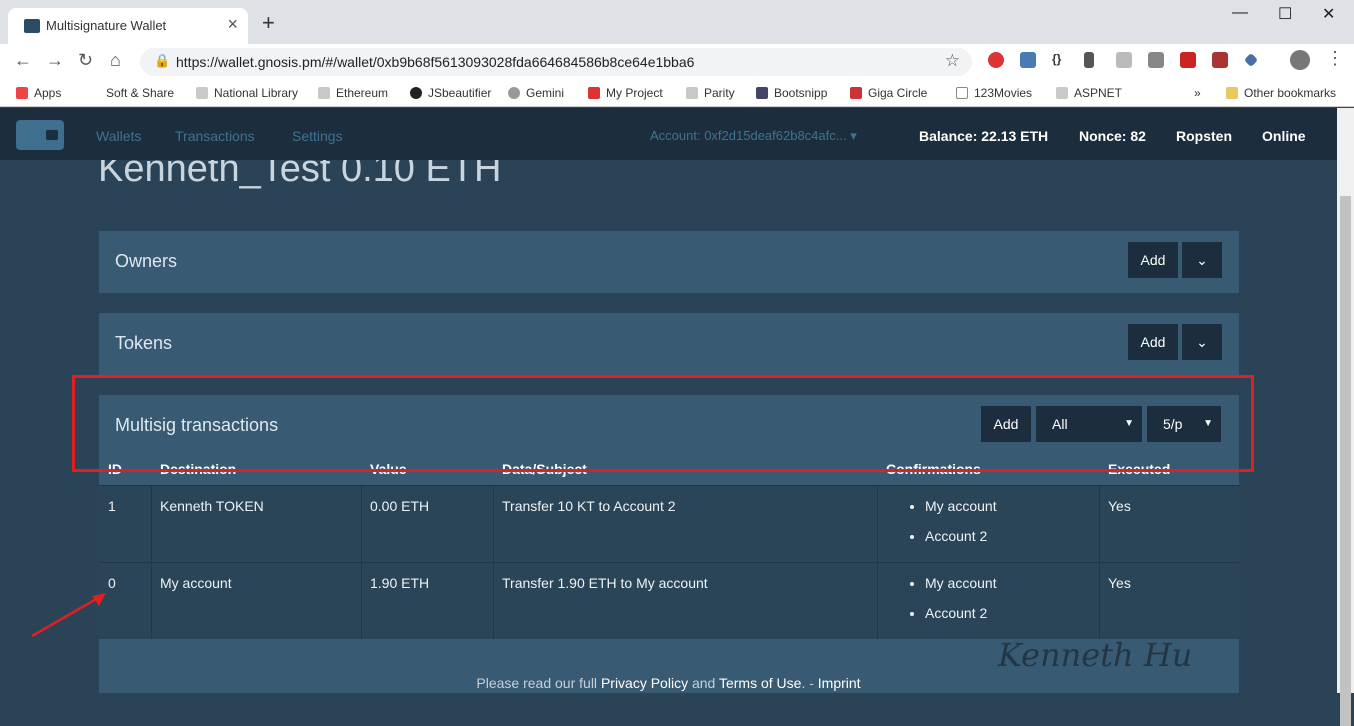 The height and width of the screenshot is (726, 1354). I want to click on bookmark-item: JSbeautifier, so click(450, 93).